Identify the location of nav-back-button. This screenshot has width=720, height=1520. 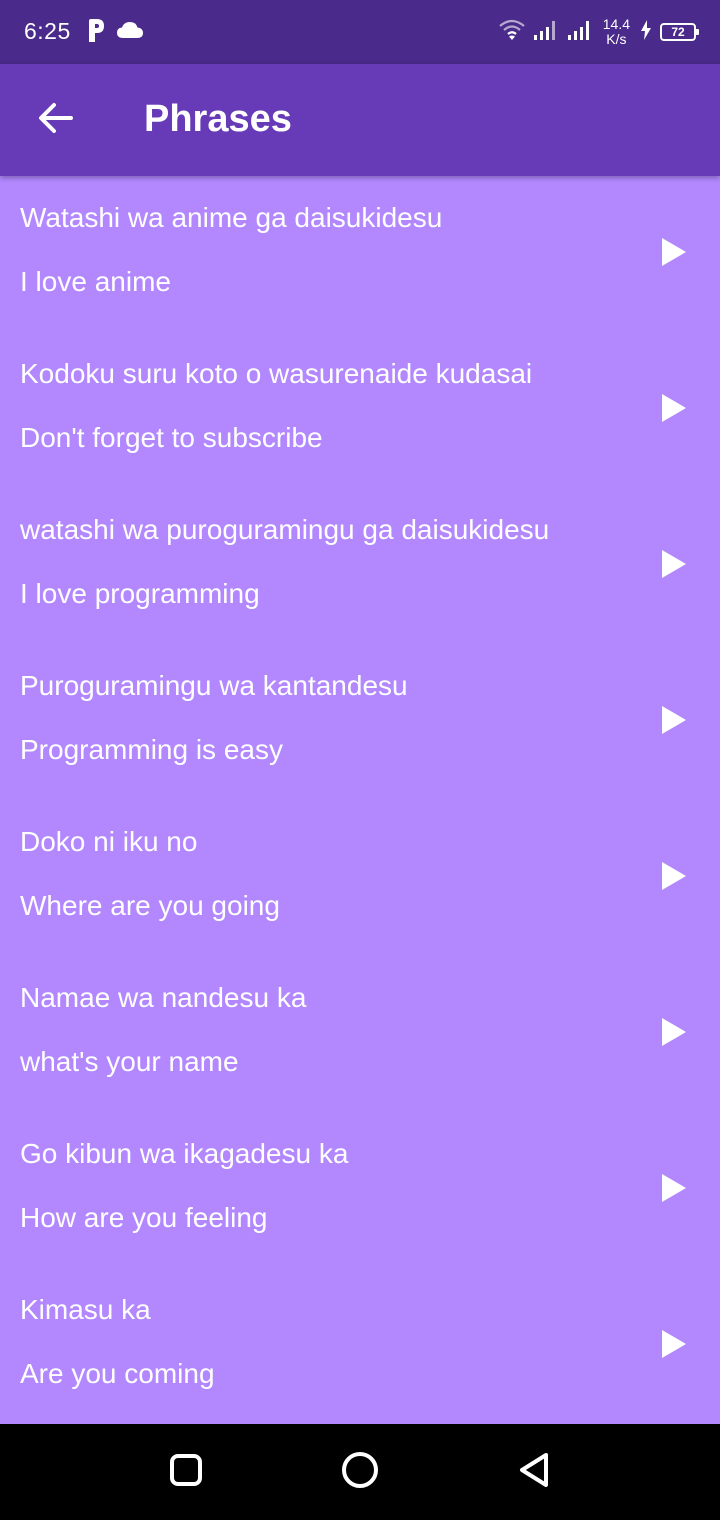
(534, 1472).